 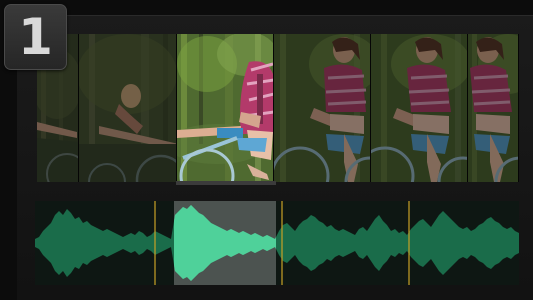 What do you see at coordinates (35, 37) in the screenshot?
I see `step-number-badge: 1` at bounding box center [35, 37].